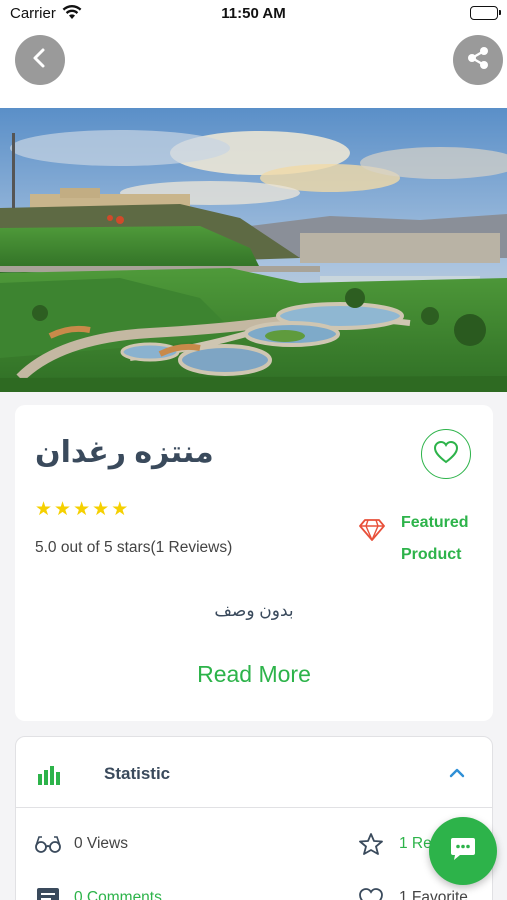  Describe the element at coordinates (371, 893) in the screenshot. I see `heart-outline-icon` at that location.